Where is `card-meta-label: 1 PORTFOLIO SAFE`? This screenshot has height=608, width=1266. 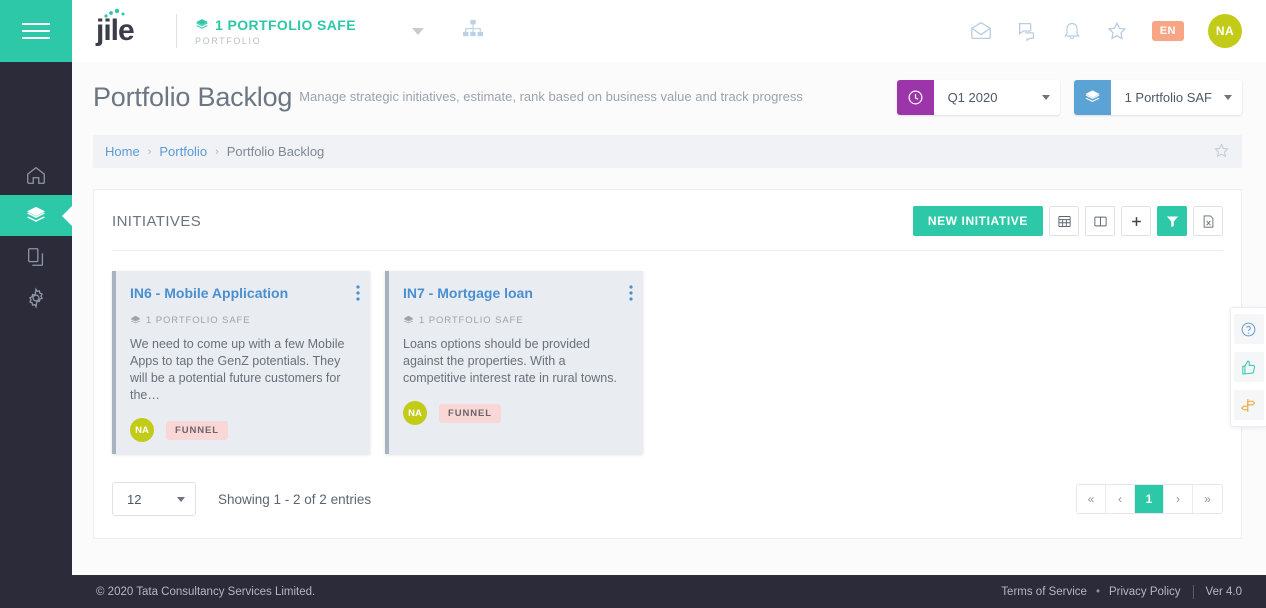 card-meta-label: 1 PORTFOLIO SAFE is located at coordinates (198, 320).